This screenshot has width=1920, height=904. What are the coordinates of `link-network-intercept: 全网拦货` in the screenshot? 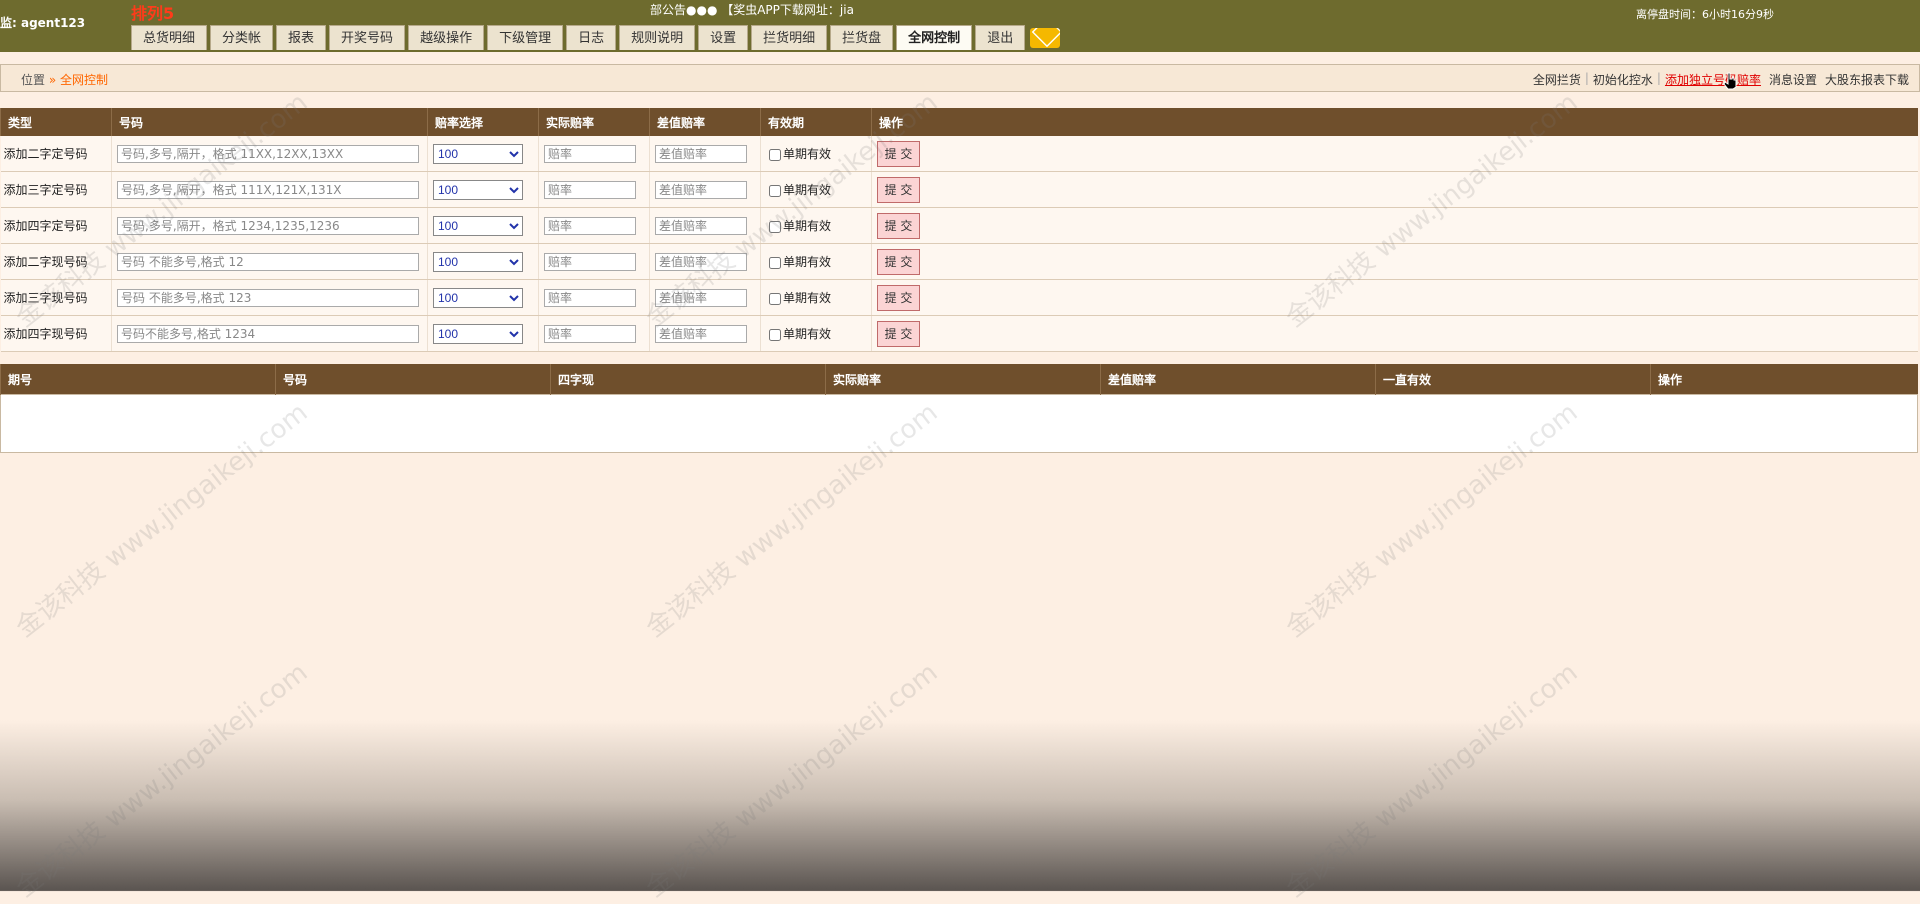 It's located at (1557, 79).